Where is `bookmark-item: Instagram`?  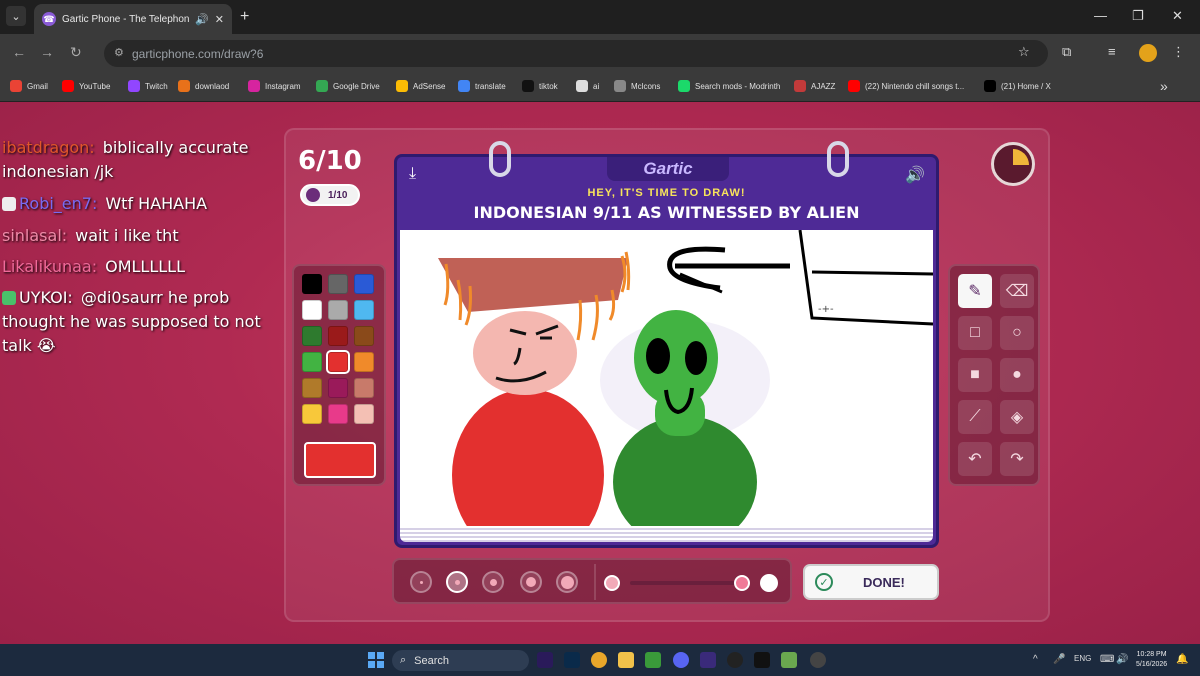
bookmark-item: Instagram is located at coordinates (274, 86).